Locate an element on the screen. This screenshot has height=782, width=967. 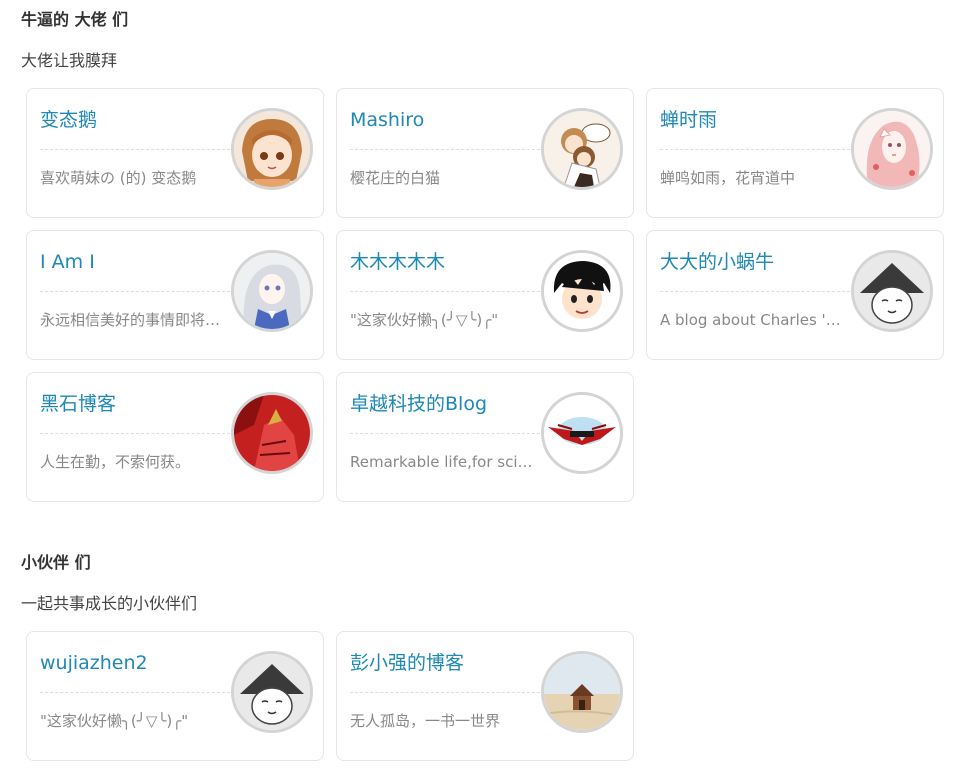
card-name-link: wujiazhen2 is located at coordinates (94, 663).